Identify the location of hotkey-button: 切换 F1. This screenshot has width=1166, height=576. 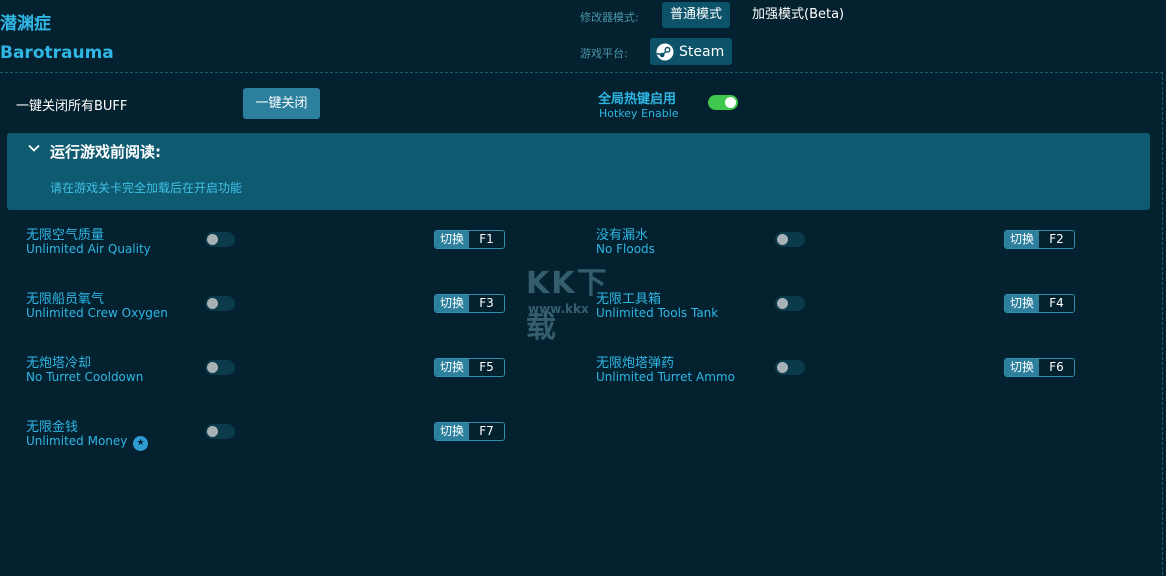
(469, 239).